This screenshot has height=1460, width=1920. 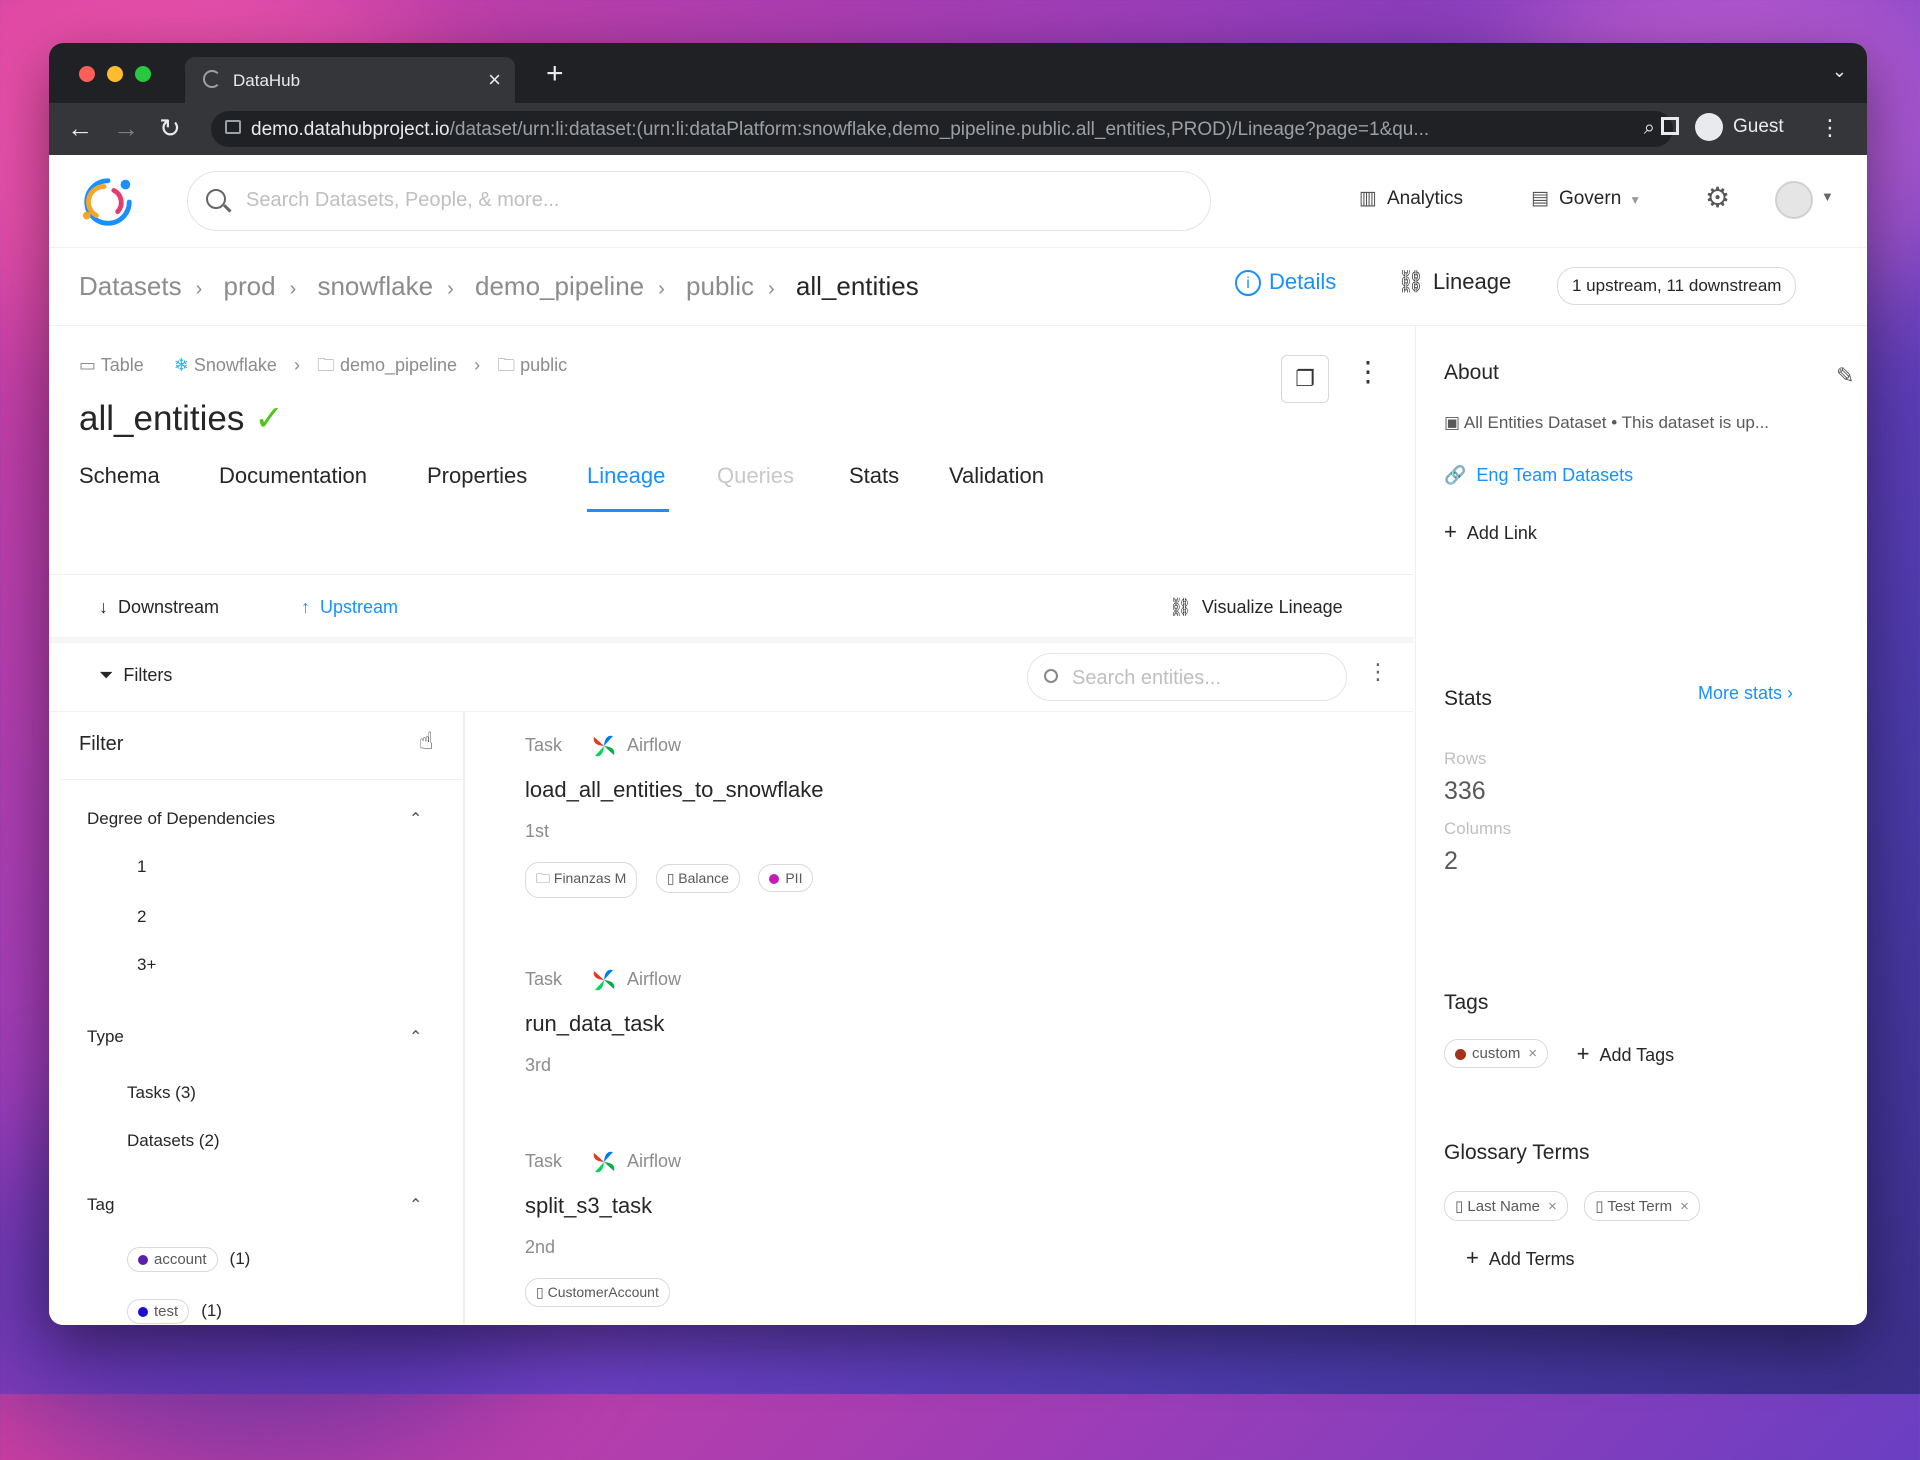 What do you see at coordinates (349, 607) in the screenshot?
I see `upstream-button: ↑ Upstream` at bounding box center [349, 607].